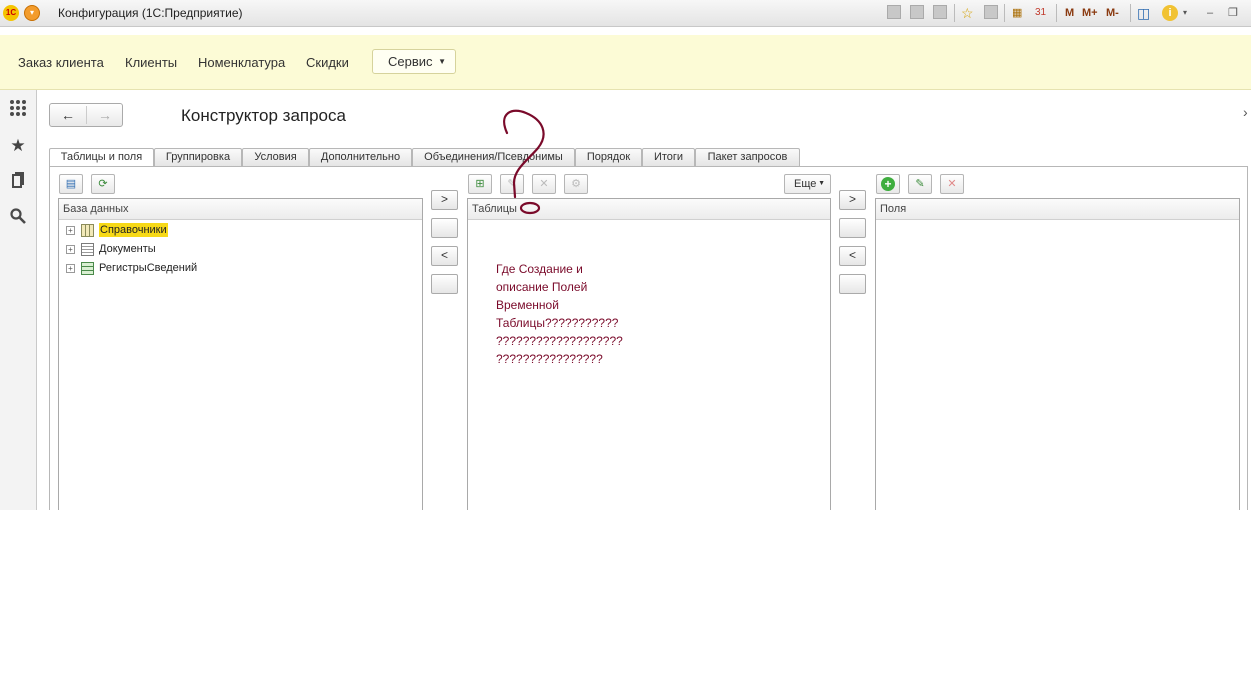  Describe the element at coordinates (1170, 13) in the screenshot. I see `info-icon: i` at that location.